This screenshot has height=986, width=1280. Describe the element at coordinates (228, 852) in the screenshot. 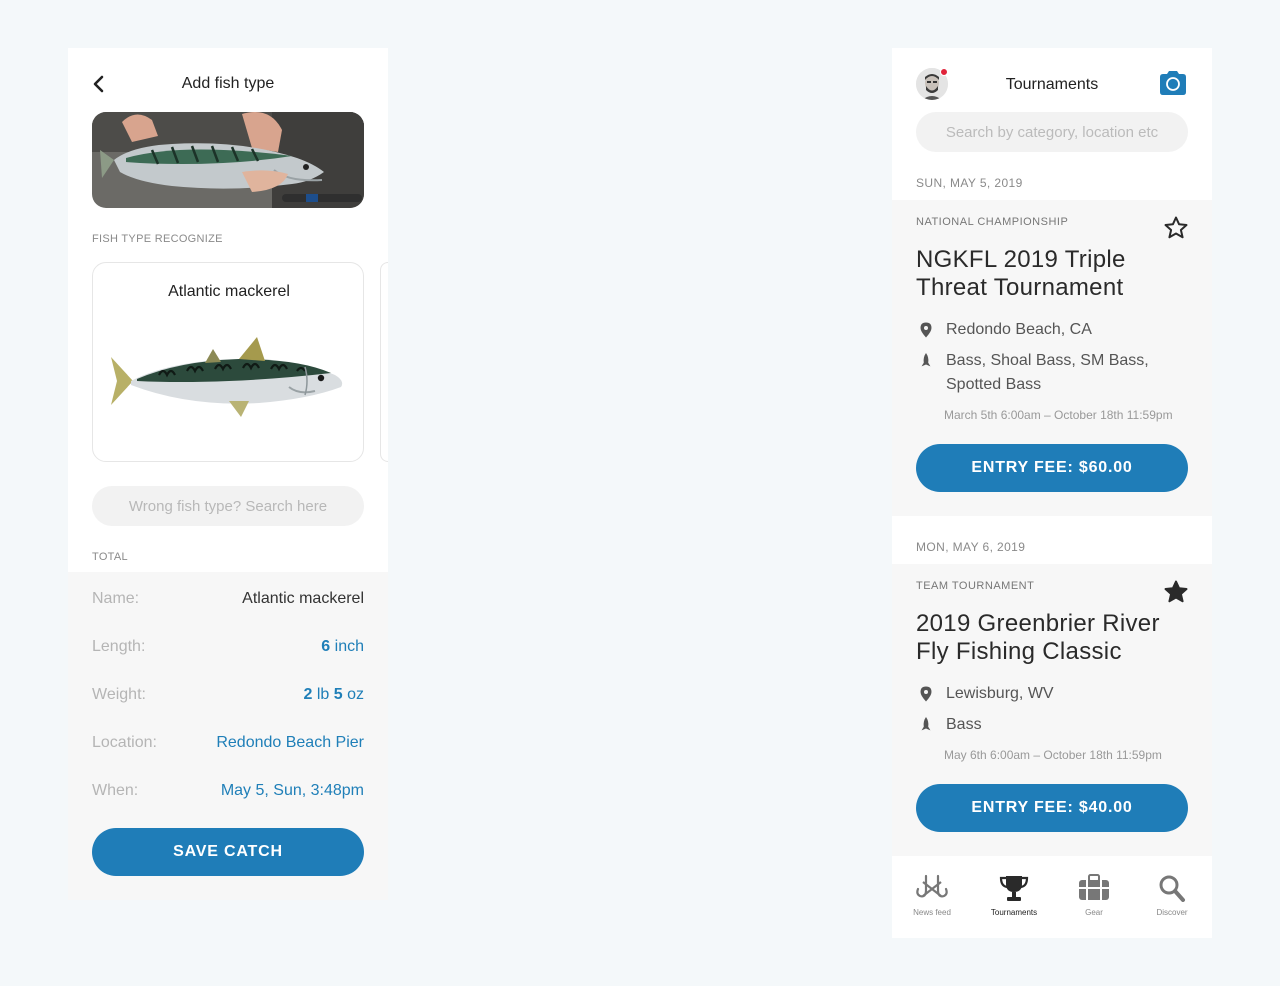

I see `save-catch-button: SAVE CATCH` at that location.